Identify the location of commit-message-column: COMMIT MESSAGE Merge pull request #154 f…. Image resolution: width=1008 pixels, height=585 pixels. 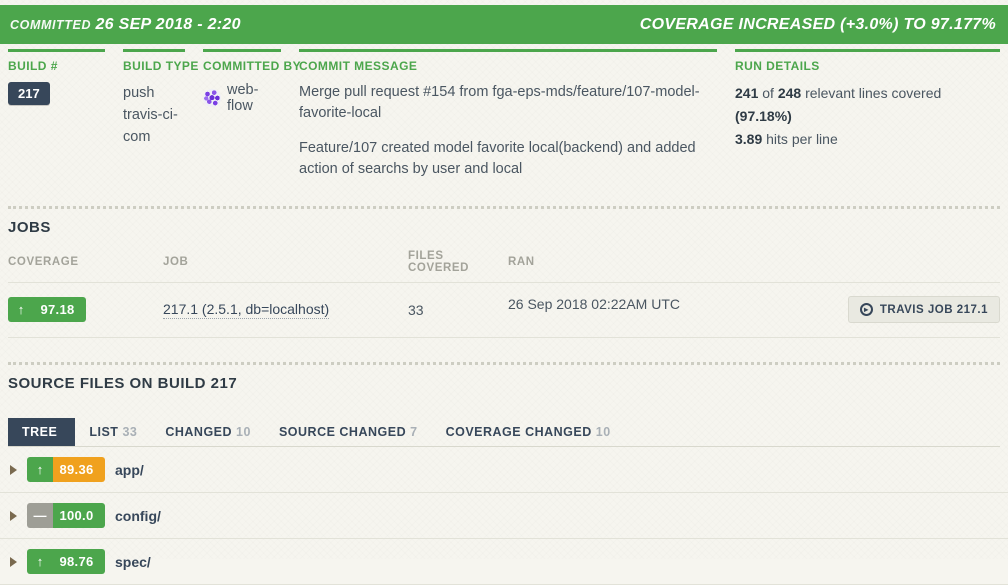
(508, 114).